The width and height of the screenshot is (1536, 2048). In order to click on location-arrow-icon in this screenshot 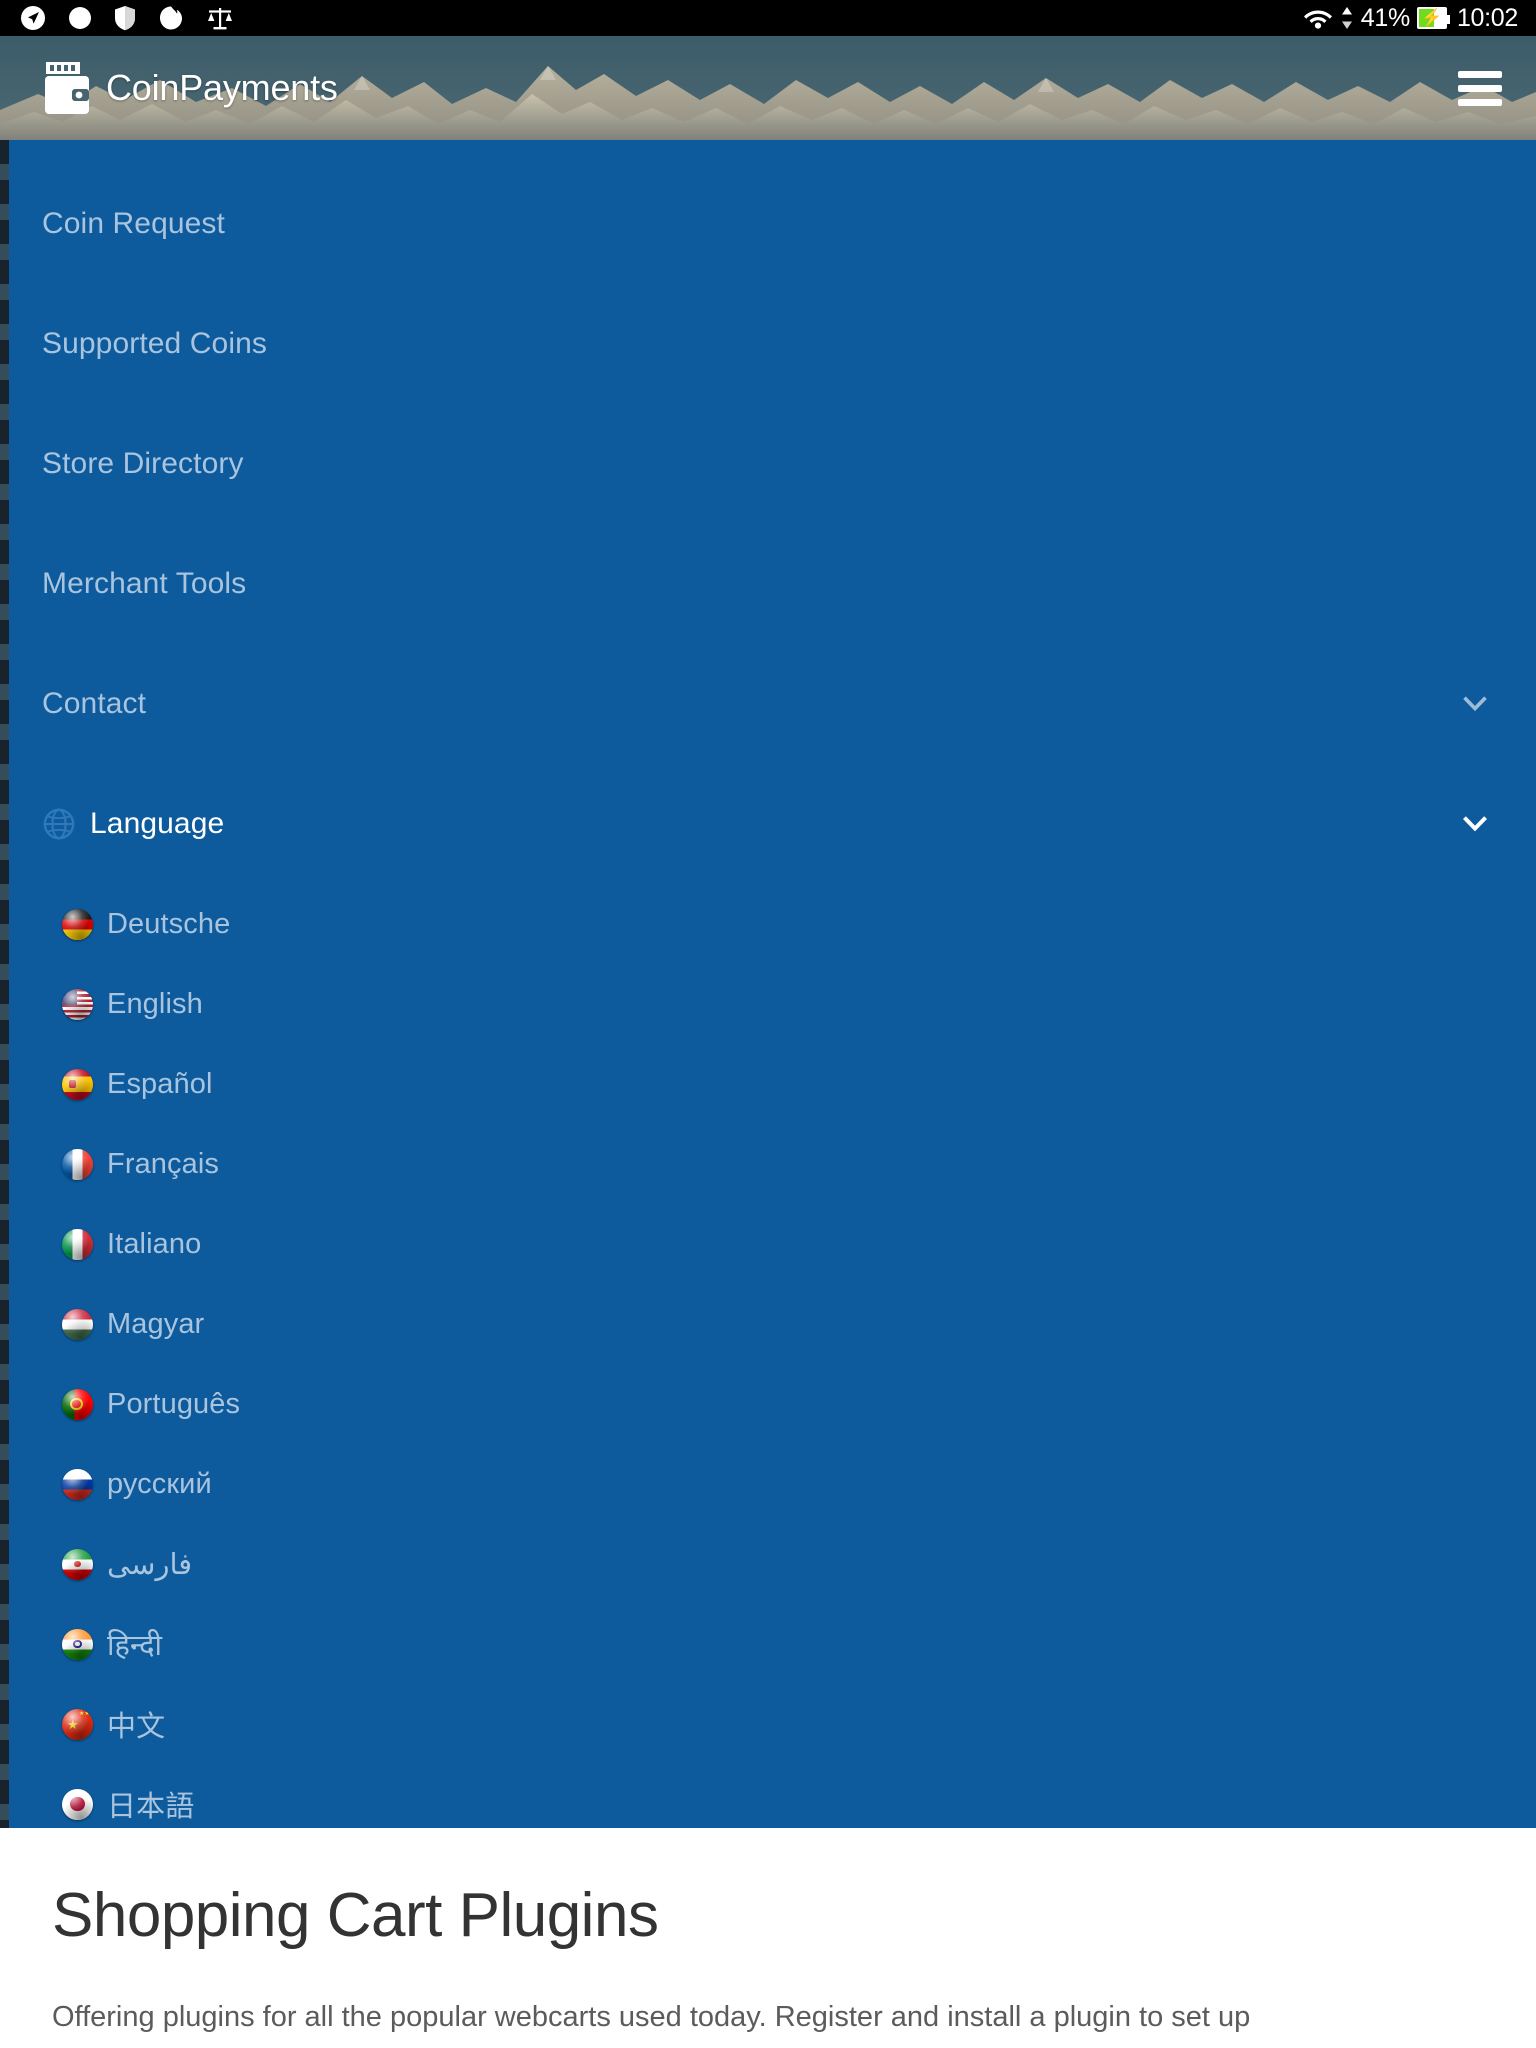, I will do `click(33, 18)`.